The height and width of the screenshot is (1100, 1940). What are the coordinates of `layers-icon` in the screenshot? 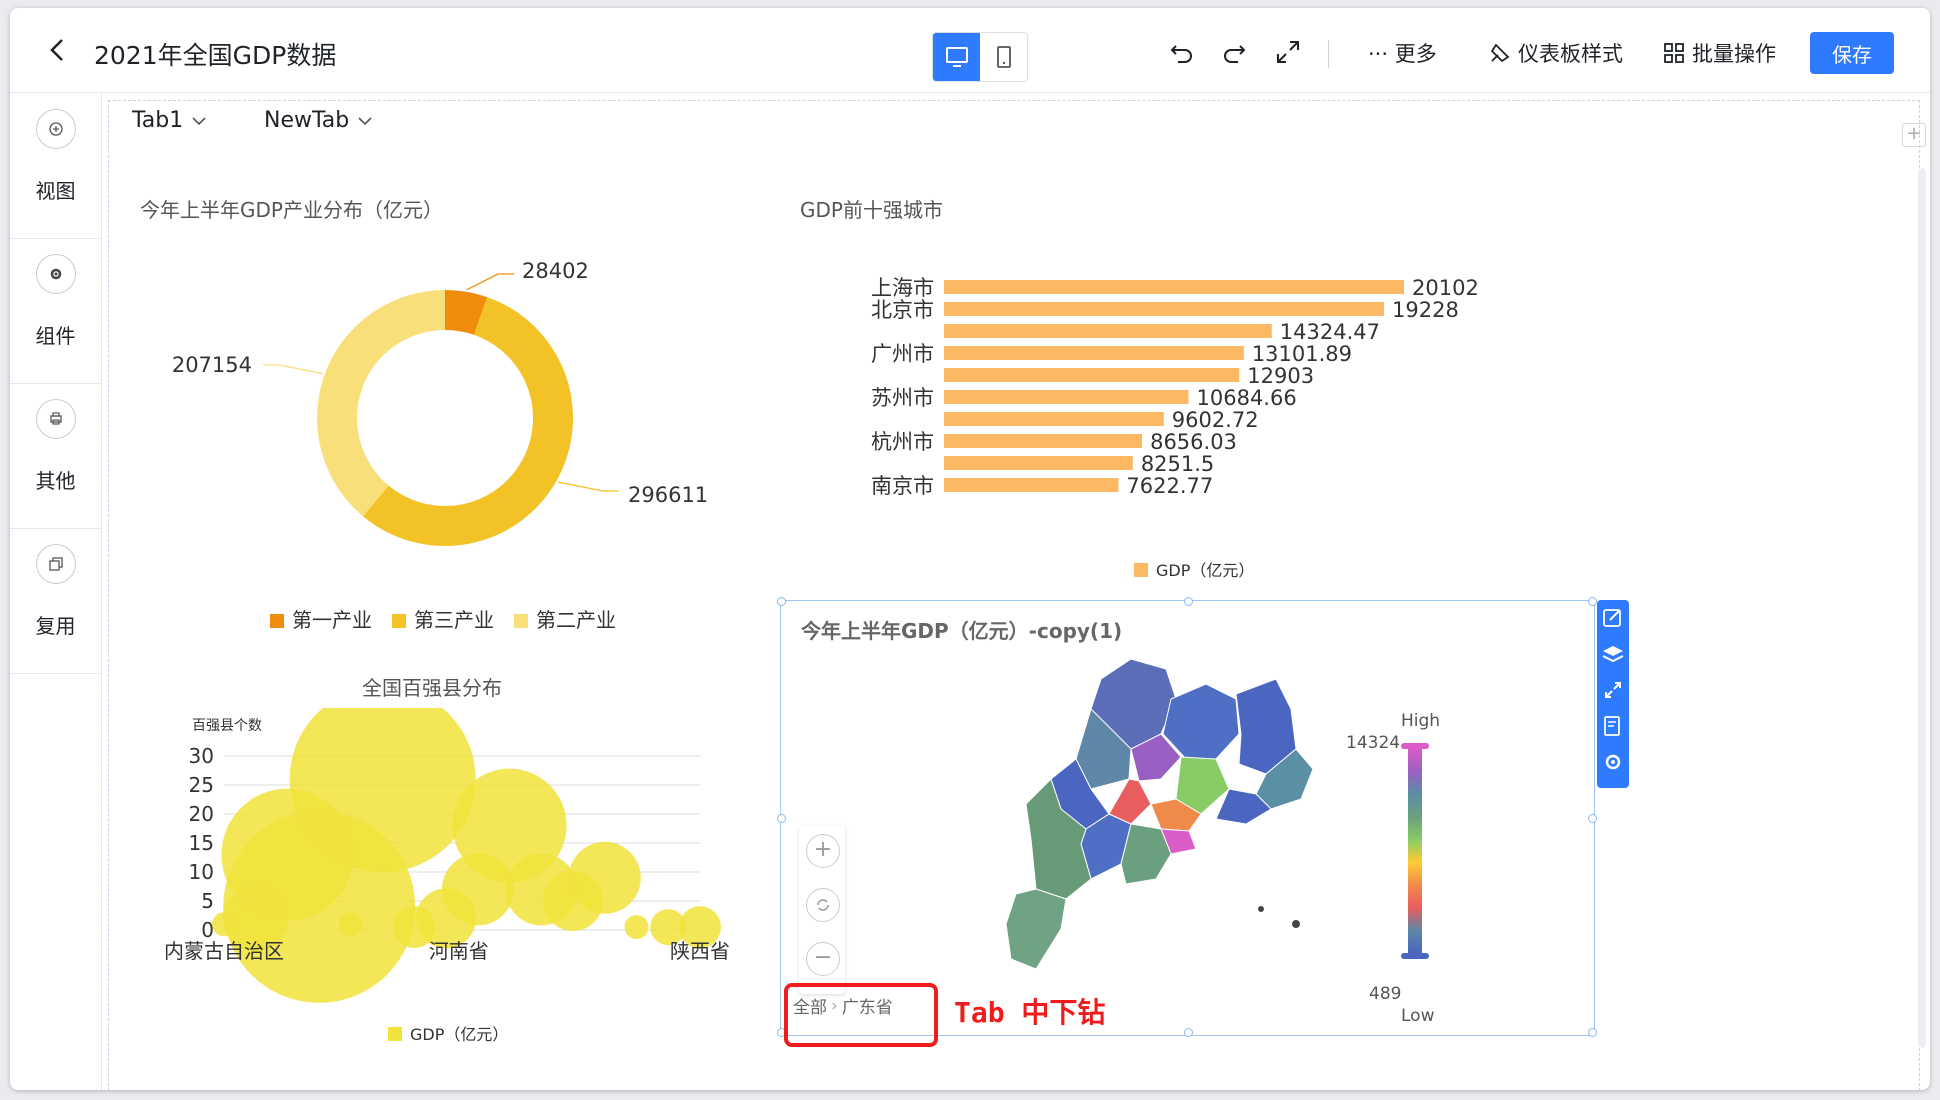 It's located at (1613, 654).